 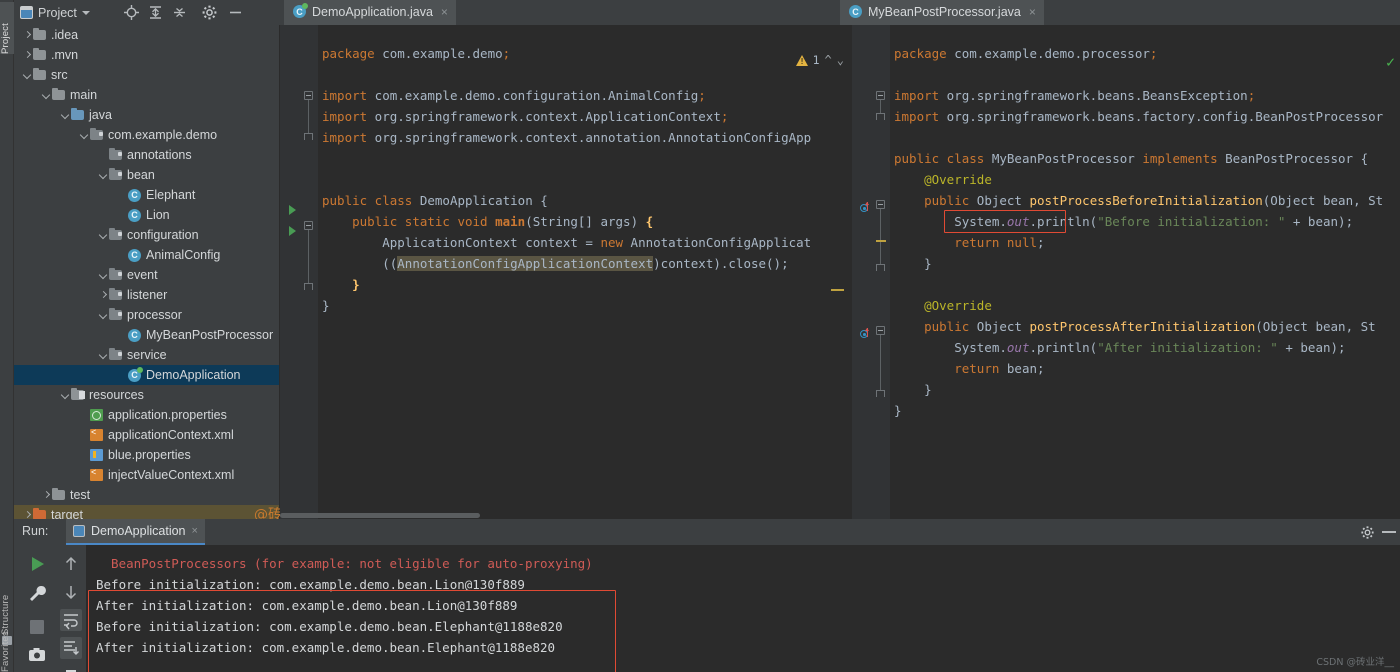 I want to click on tree-item-event: event, so click(x=146, y=275).